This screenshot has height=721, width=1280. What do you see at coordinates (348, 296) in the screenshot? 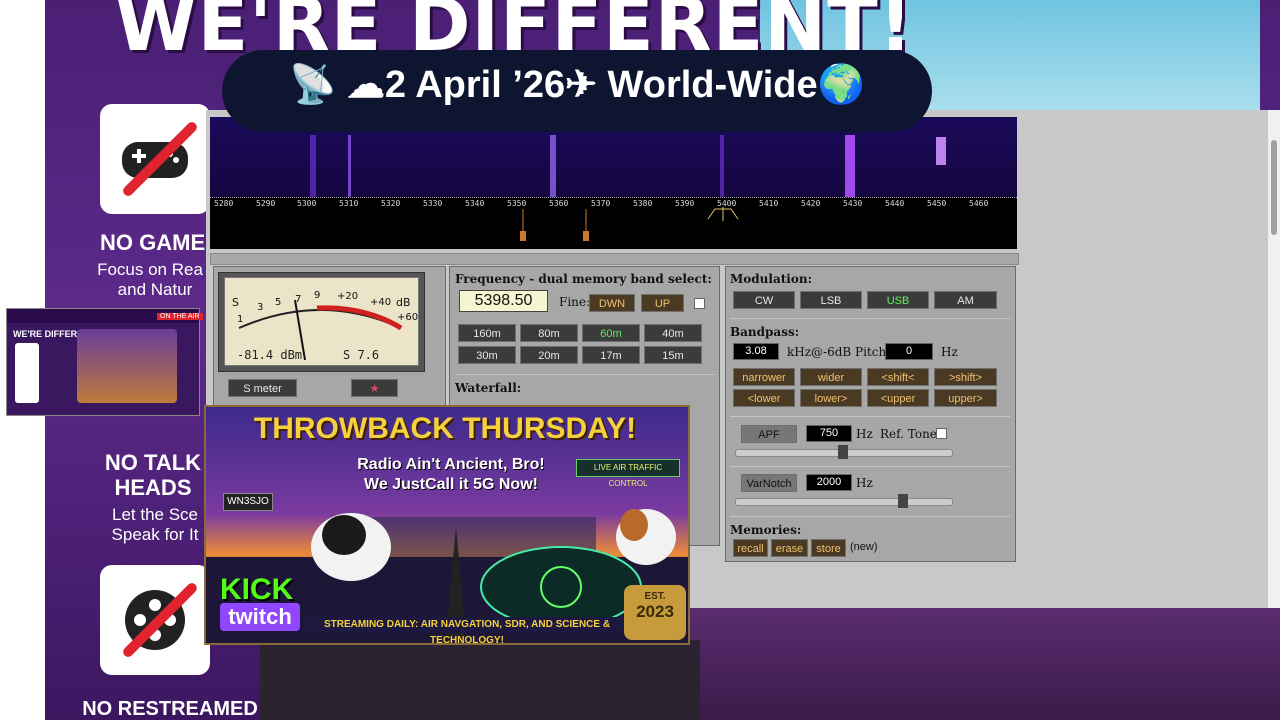
I see `s-meter-label: +20` at bounding box center [348, 296].